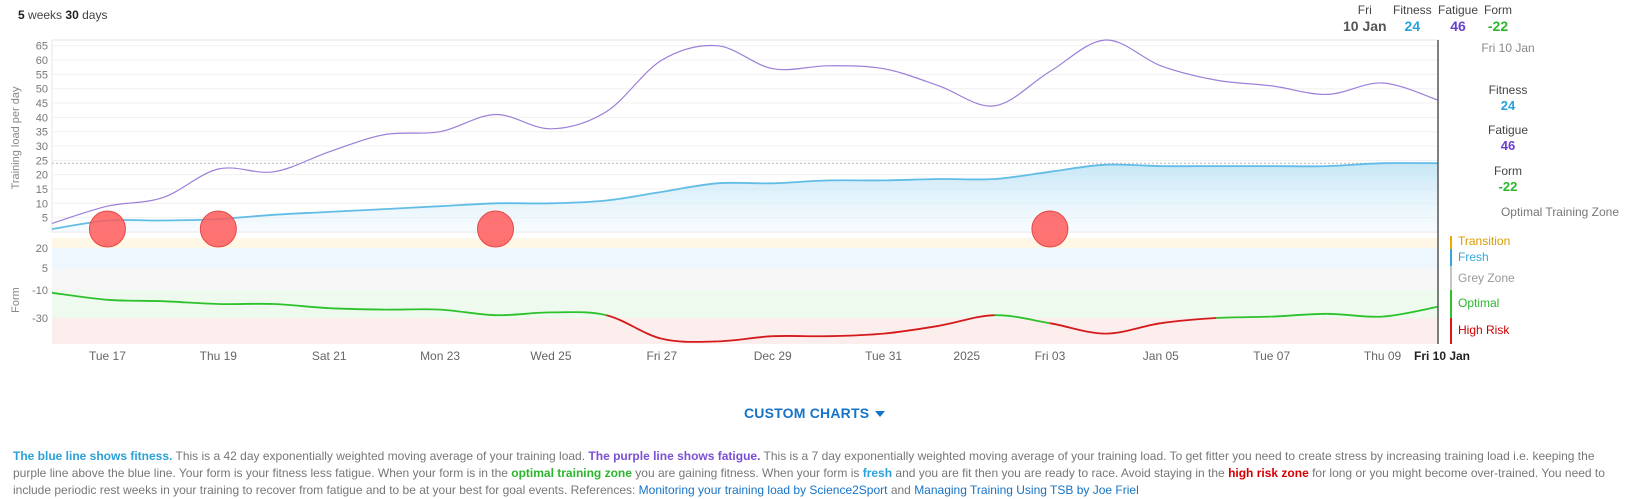 The height and width of the screenshot is (499, 1627). I want to click on x-tick-label: Fri 10 Jan, so click(1442, 356).